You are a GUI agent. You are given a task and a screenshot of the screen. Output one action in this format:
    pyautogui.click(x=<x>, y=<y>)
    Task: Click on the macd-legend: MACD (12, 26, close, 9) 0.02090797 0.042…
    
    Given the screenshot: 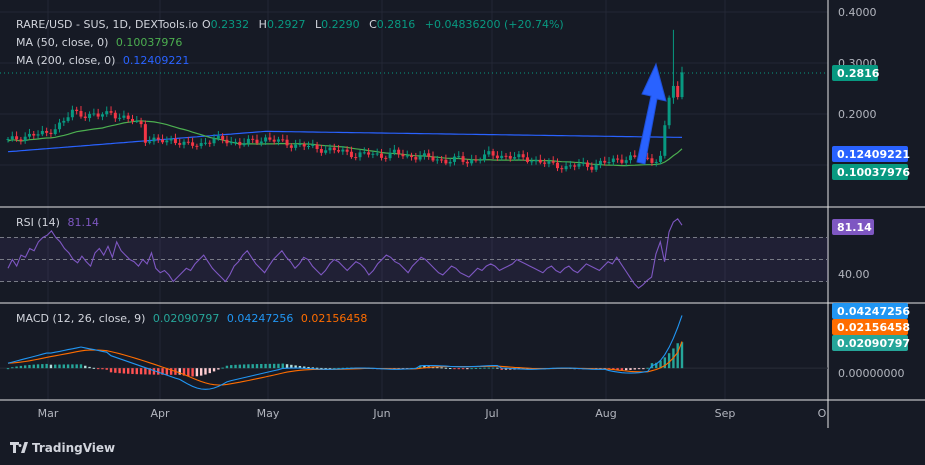 What is the action you would take?
    pyautogui.click(x=191, y=318)
    